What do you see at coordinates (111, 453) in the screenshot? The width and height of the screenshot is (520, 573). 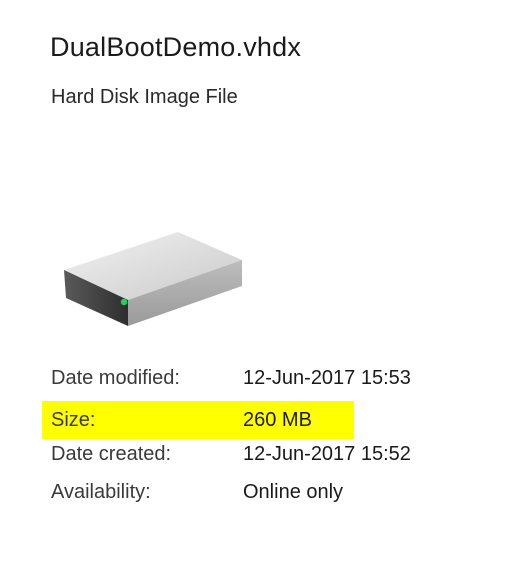 I see `date-created-label: Date created:` at bounding box center [111, 453].